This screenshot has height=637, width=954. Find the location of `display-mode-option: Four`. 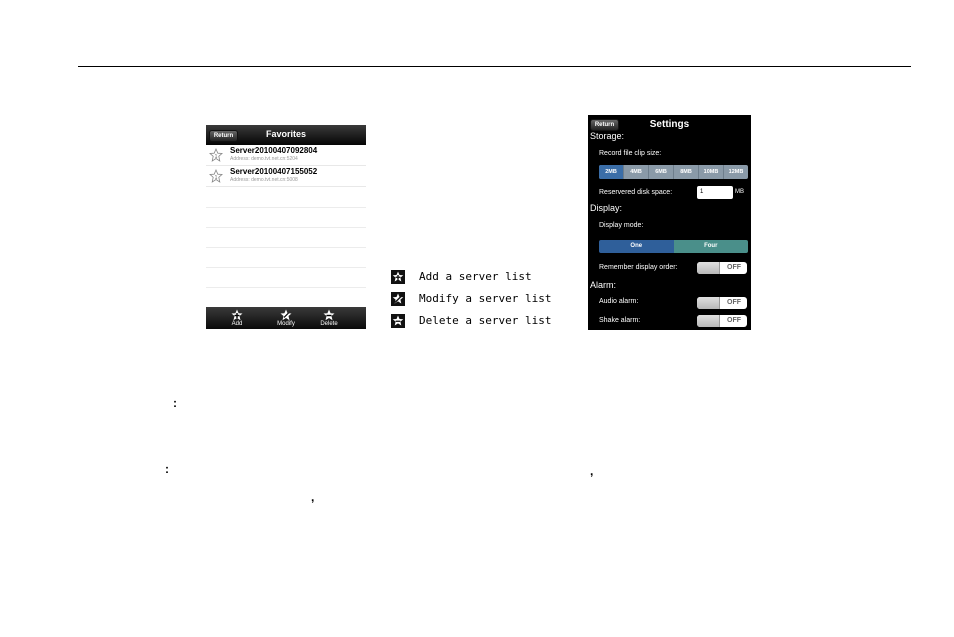

display-mode-option: Four is located at coordinates (710, 246).